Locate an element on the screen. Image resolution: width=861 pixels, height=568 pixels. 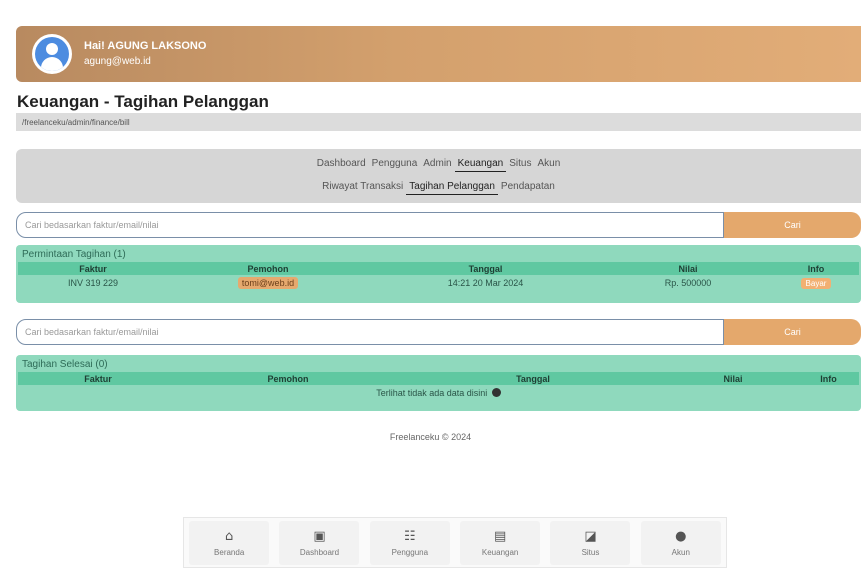
nav-keuangan: Keuangan is located at coordinates (480, 165).